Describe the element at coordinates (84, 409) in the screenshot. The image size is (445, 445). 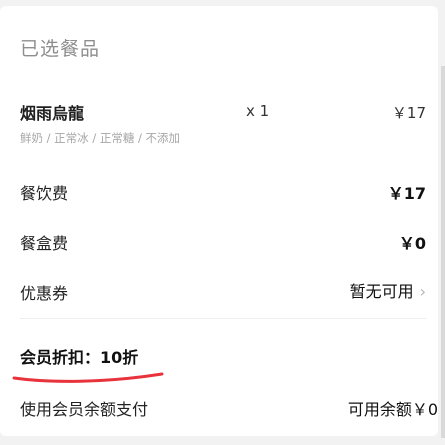
I see `balance-pay-label: 使用会员余额支付` at that location.